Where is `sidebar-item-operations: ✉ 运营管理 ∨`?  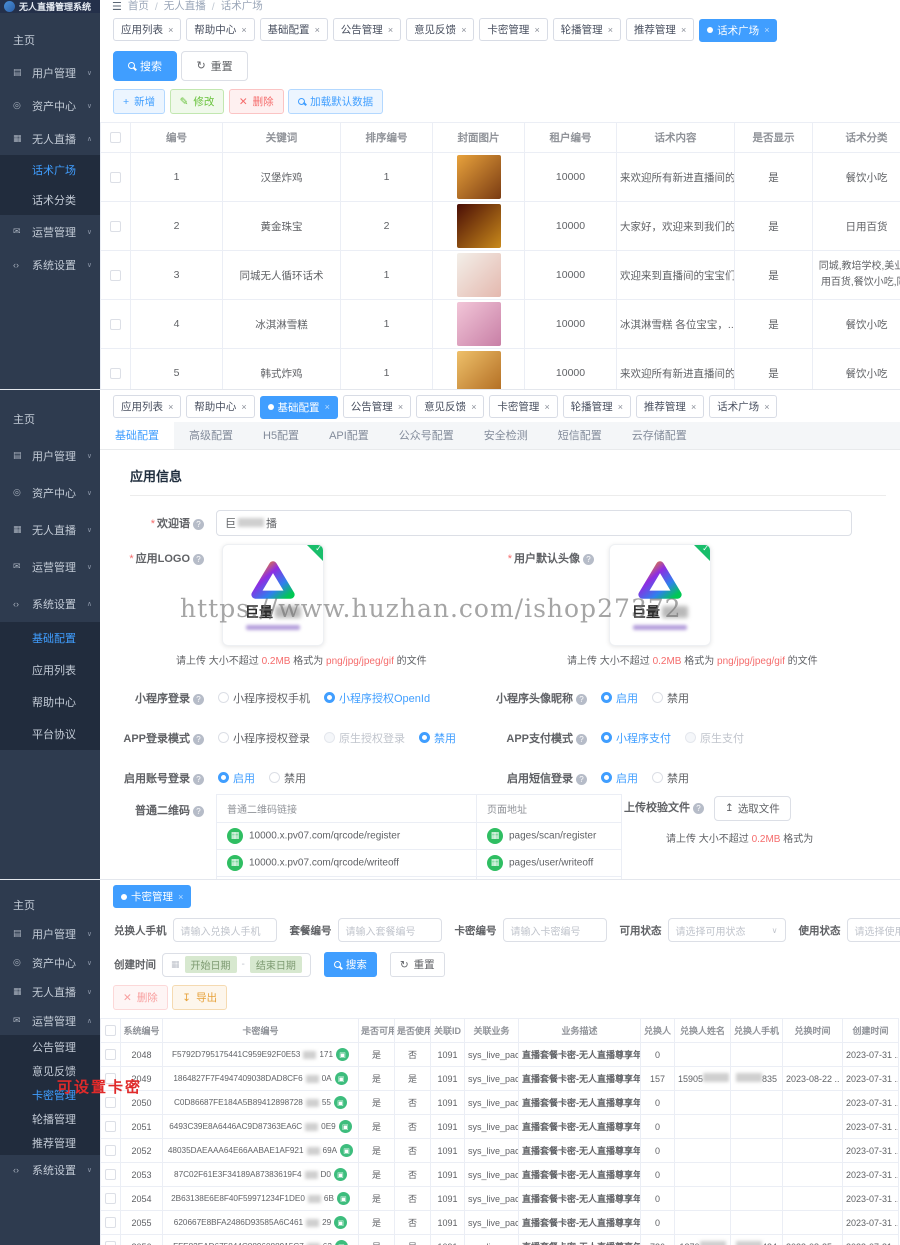 sidebar-item-operations: ✉ 运营管理 ∨ is located at coordinates (50, 566).